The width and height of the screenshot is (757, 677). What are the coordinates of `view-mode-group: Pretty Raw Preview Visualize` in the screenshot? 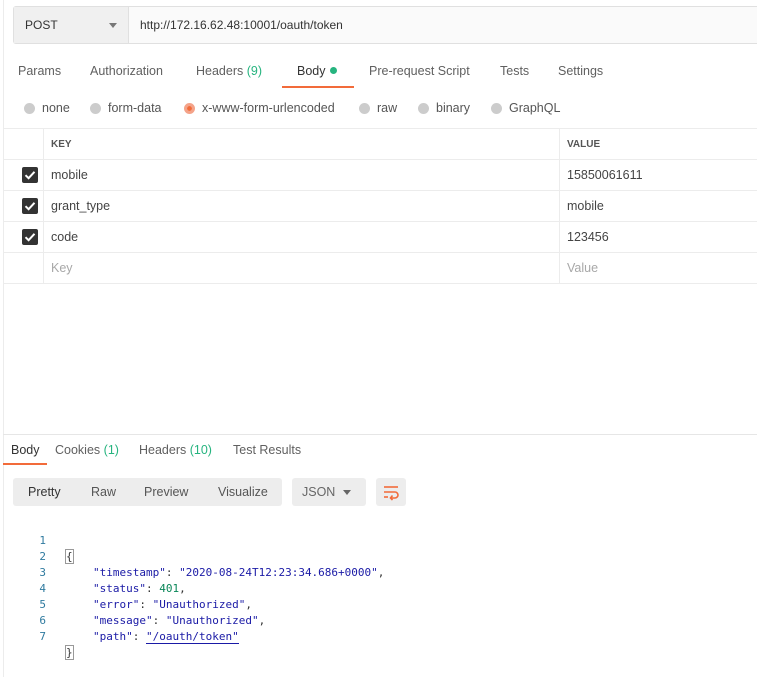 It's located at (147, 492).